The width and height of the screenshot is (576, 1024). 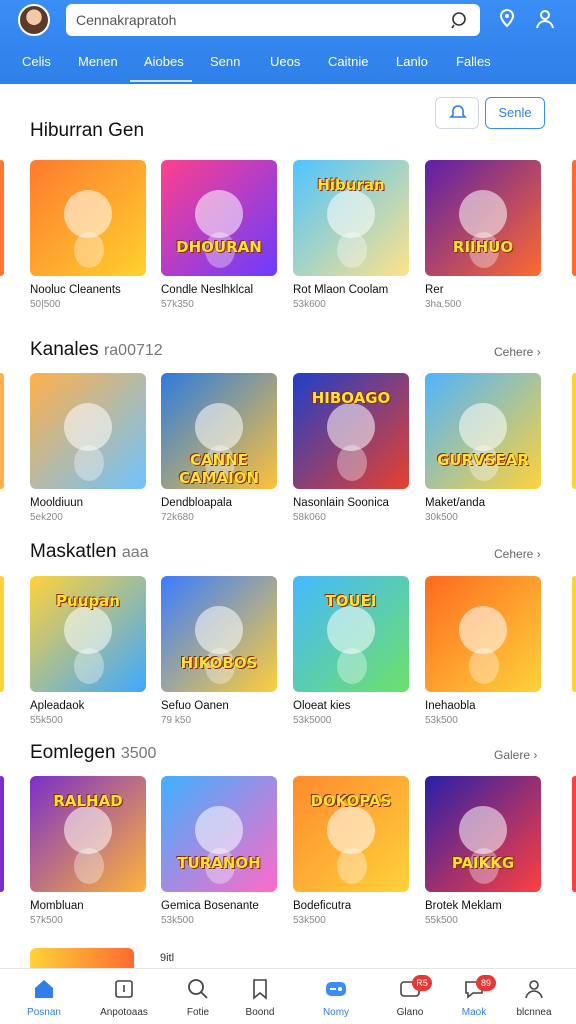 What do you see at coordinates (88, 834) in the screenshot?
I see `game-thumbnail: RALHAD` at bounding box center [88, 834].